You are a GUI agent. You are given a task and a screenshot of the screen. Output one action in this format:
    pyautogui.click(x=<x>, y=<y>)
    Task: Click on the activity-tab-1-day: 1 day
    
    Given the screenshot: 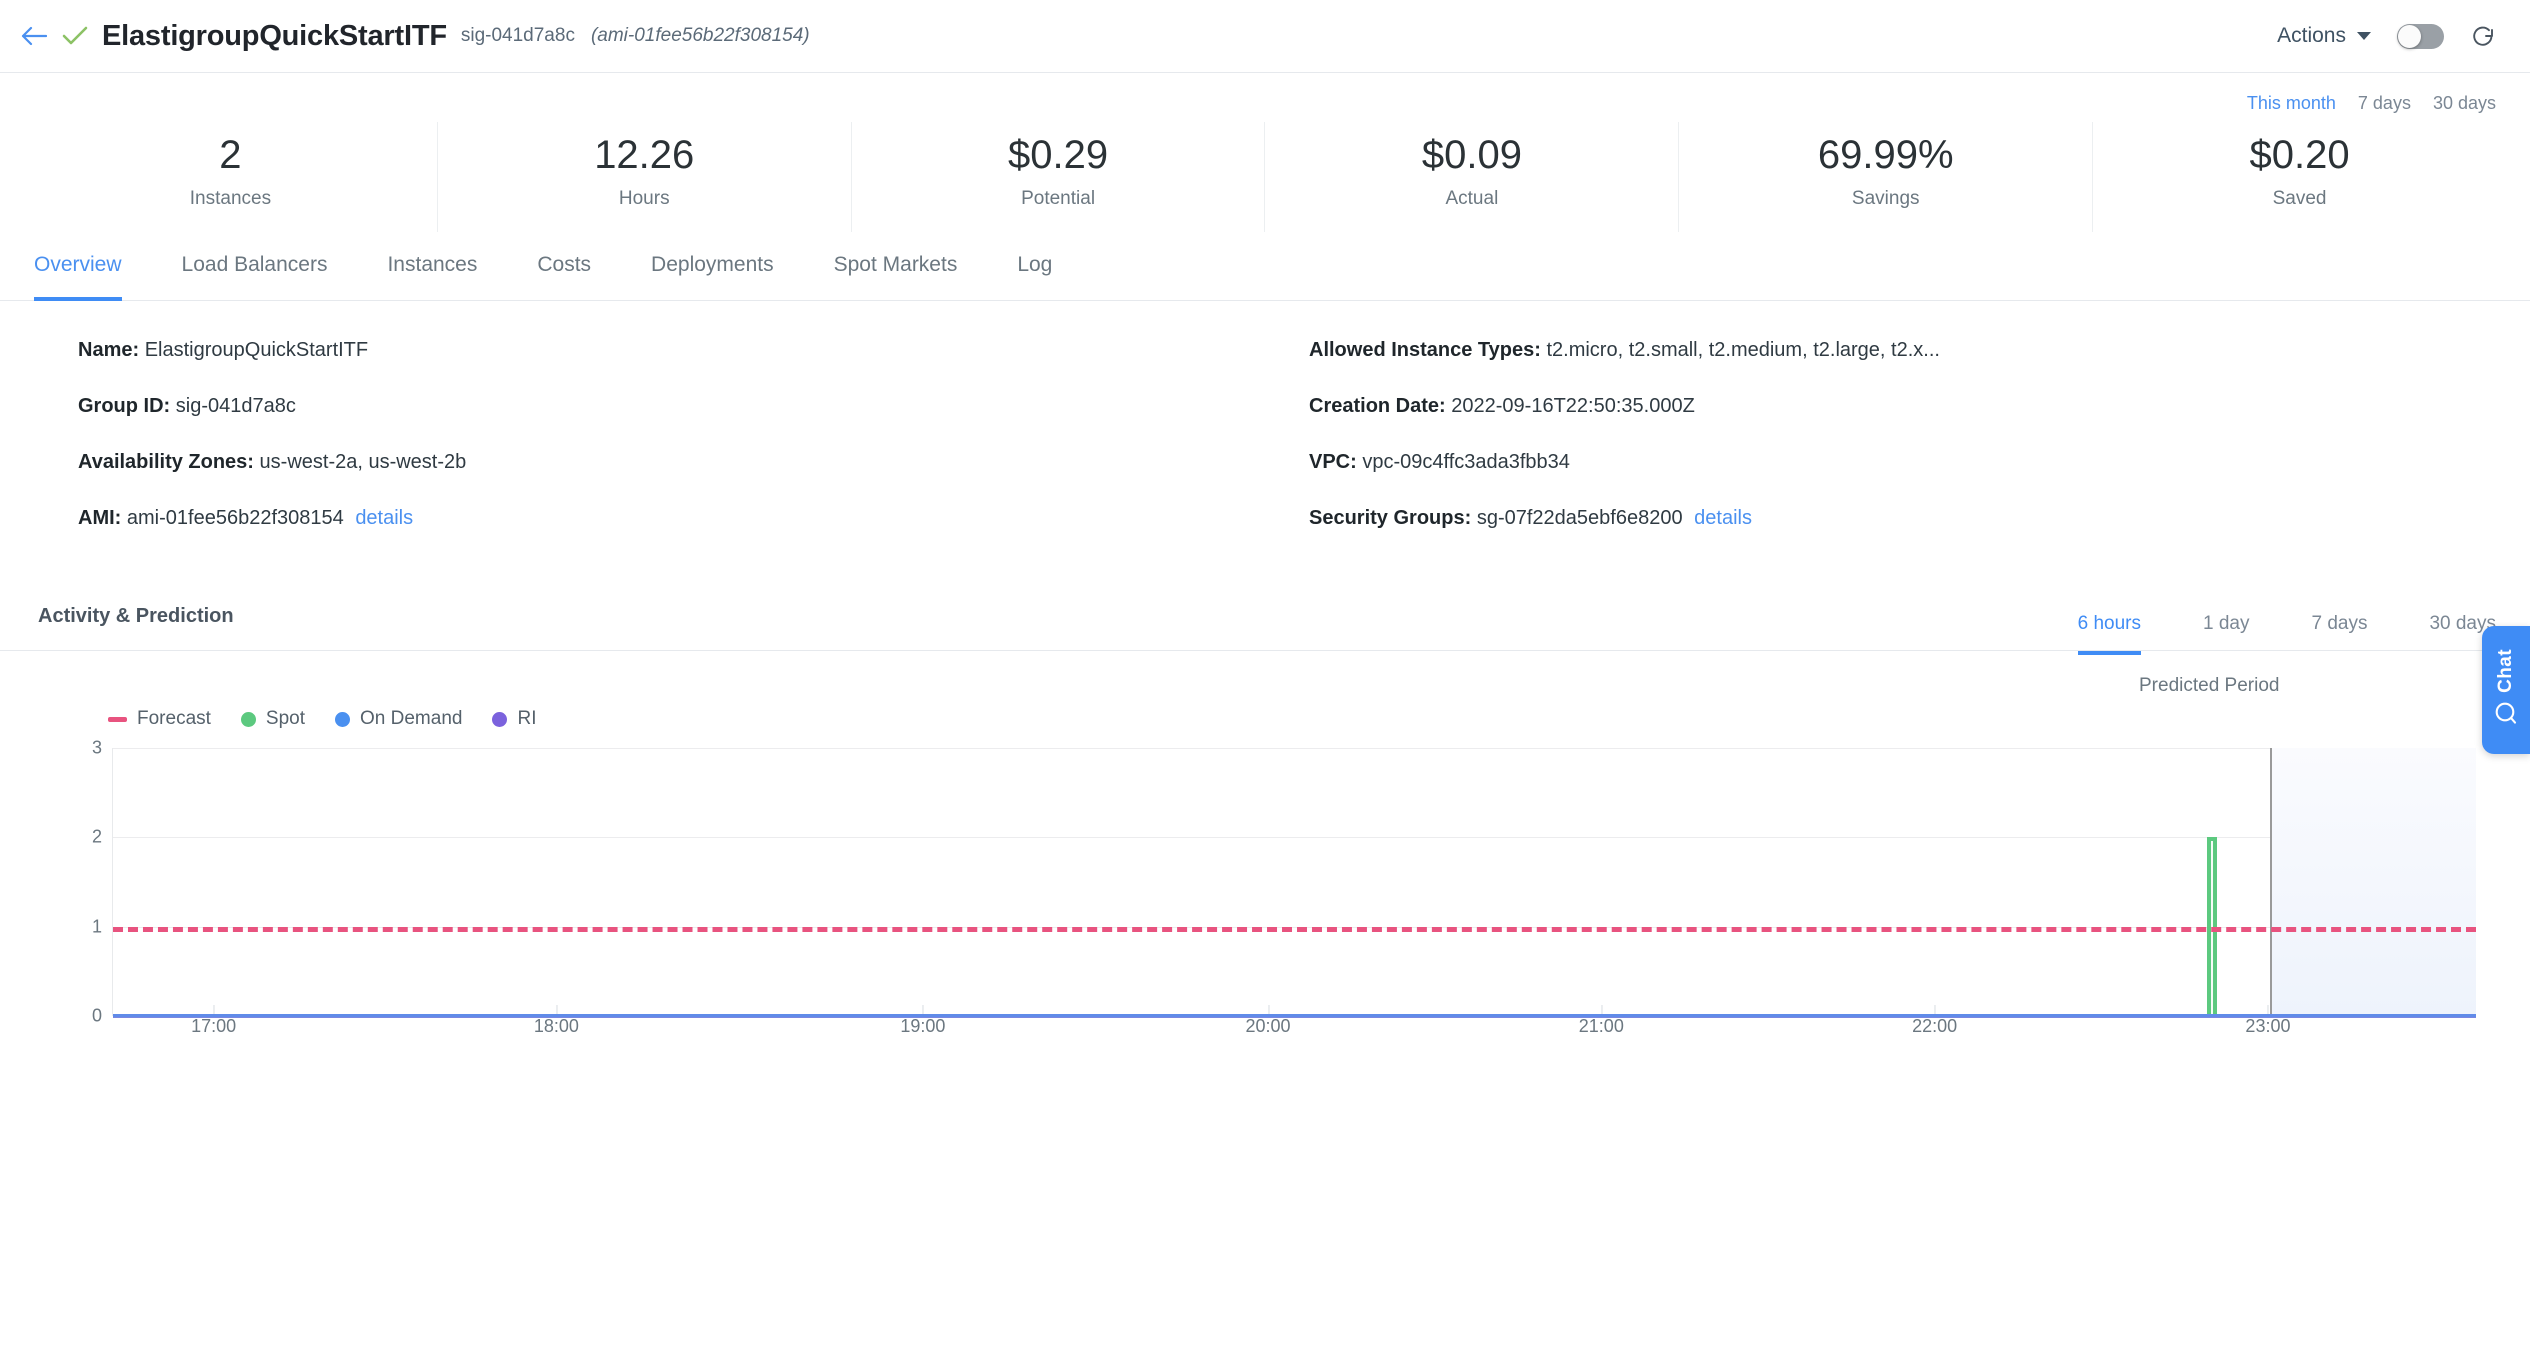 What is the action you would take?
    pyautogui.click(x=2226, y=634)
    